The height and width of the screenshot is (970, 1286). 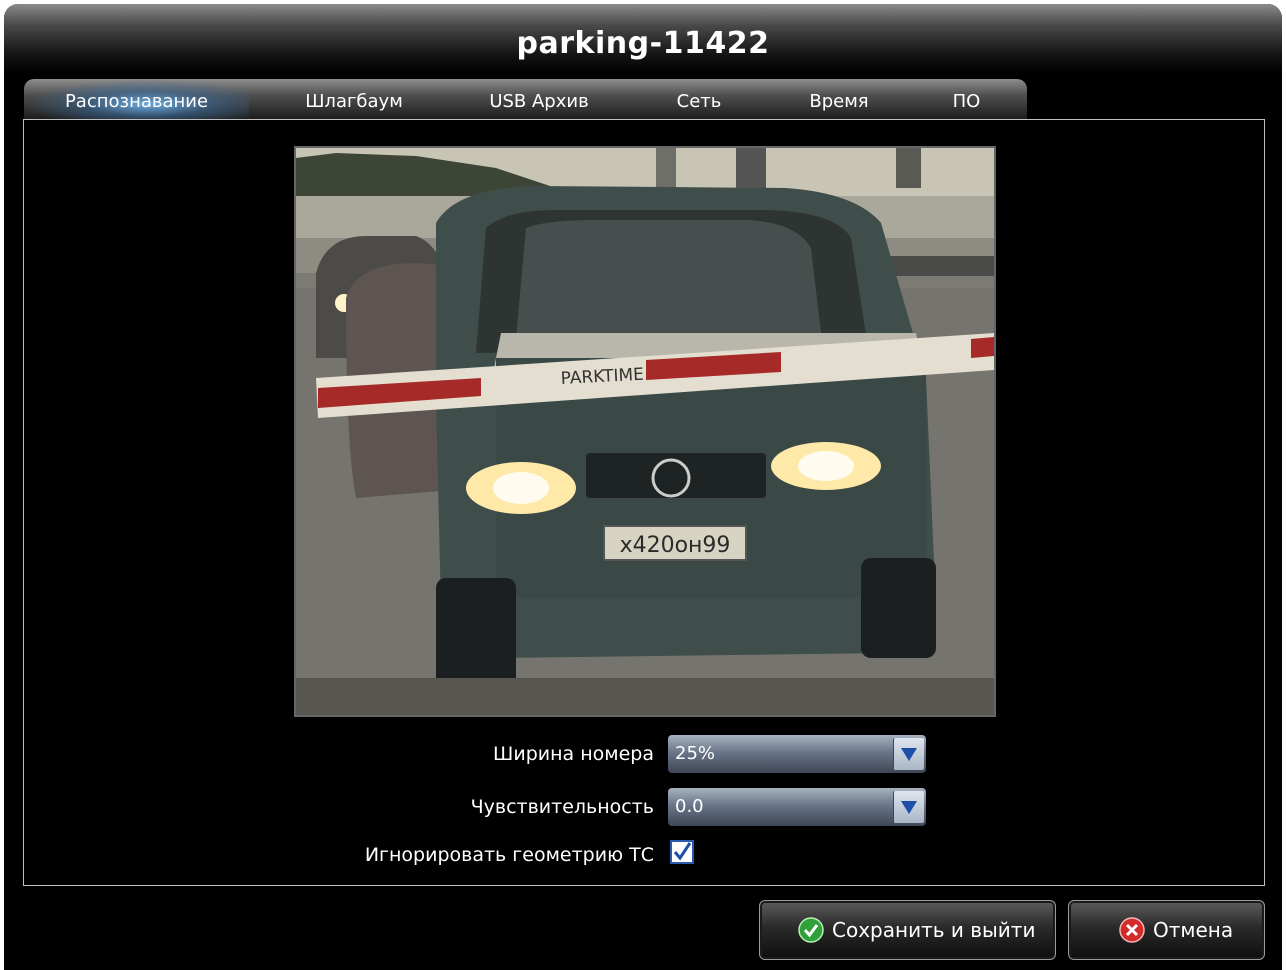 What do you see at coordinates (966, 100) in the screenshot?
I see `tab-software: ПО` at bounding box center [966, 100].